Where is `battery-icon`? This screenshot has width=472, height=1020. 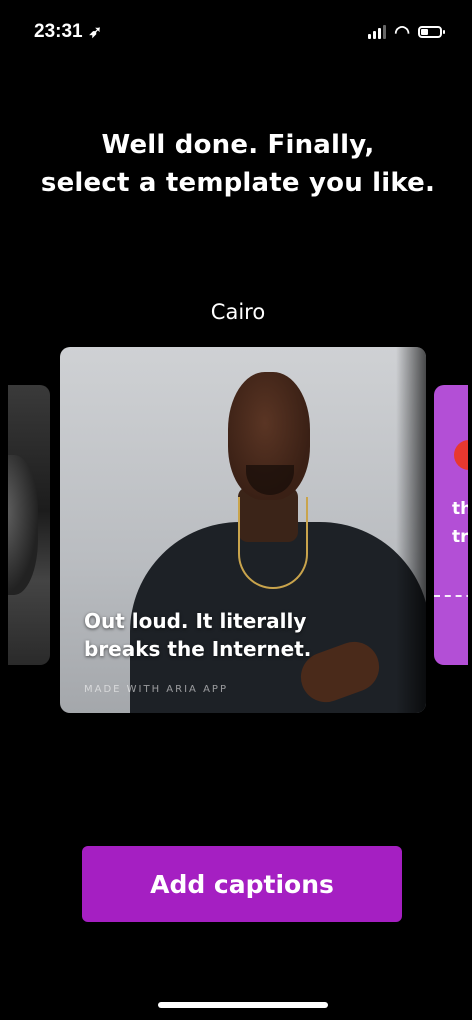
battery-icon is located at coordinates (431, 32).